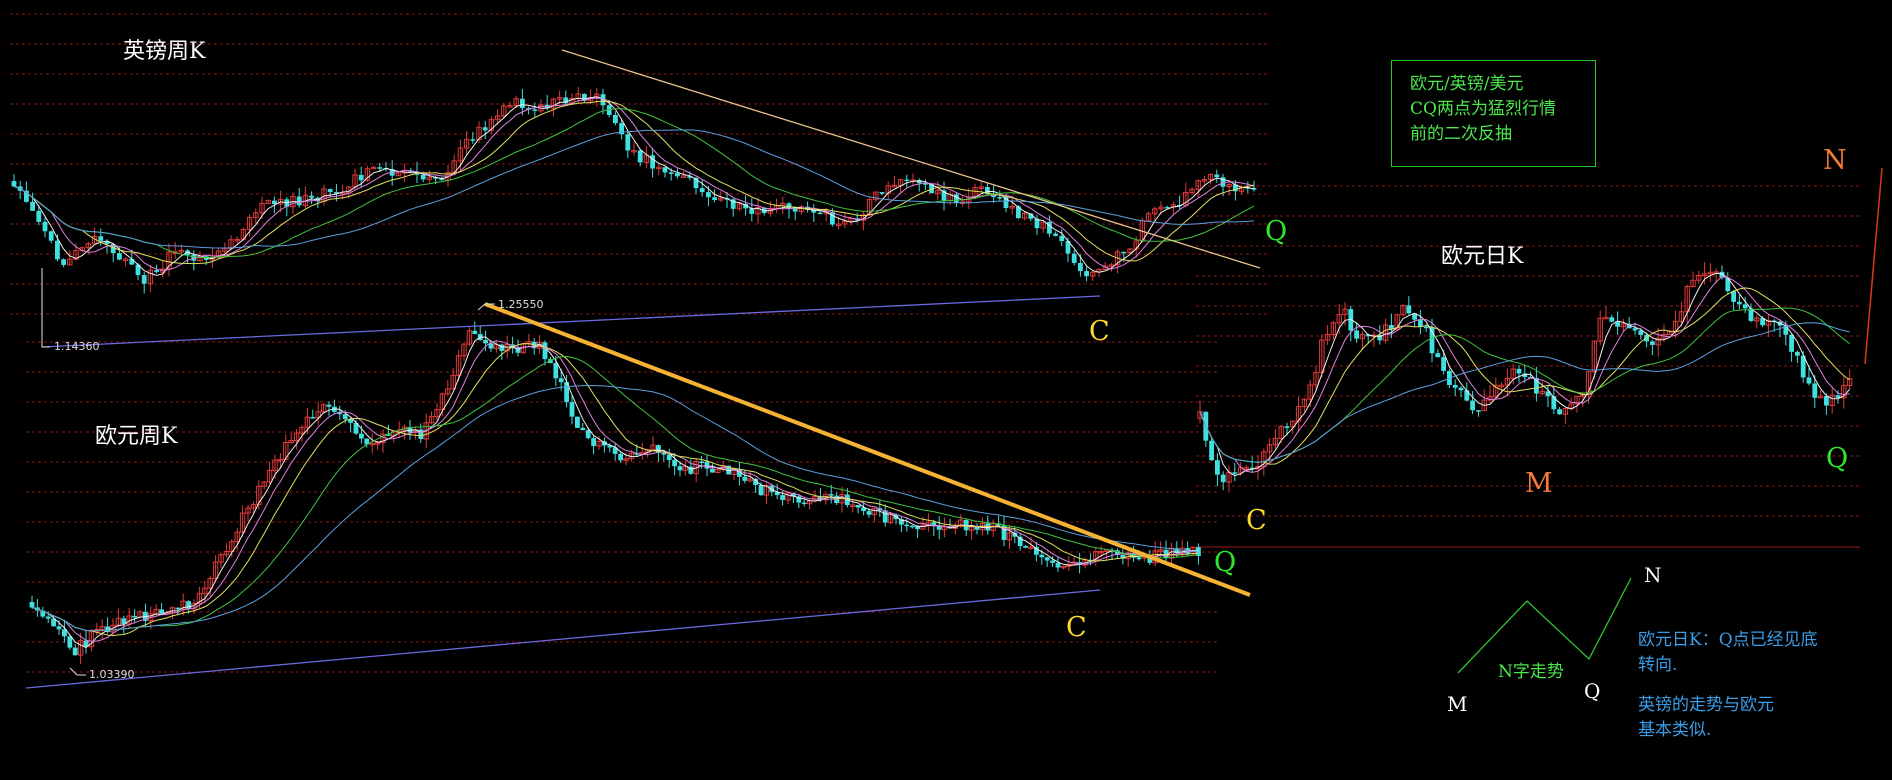  Describe the element at coordinates (1592, 691) in the screenshot. I see `diagram-q-label: Q` at that location.